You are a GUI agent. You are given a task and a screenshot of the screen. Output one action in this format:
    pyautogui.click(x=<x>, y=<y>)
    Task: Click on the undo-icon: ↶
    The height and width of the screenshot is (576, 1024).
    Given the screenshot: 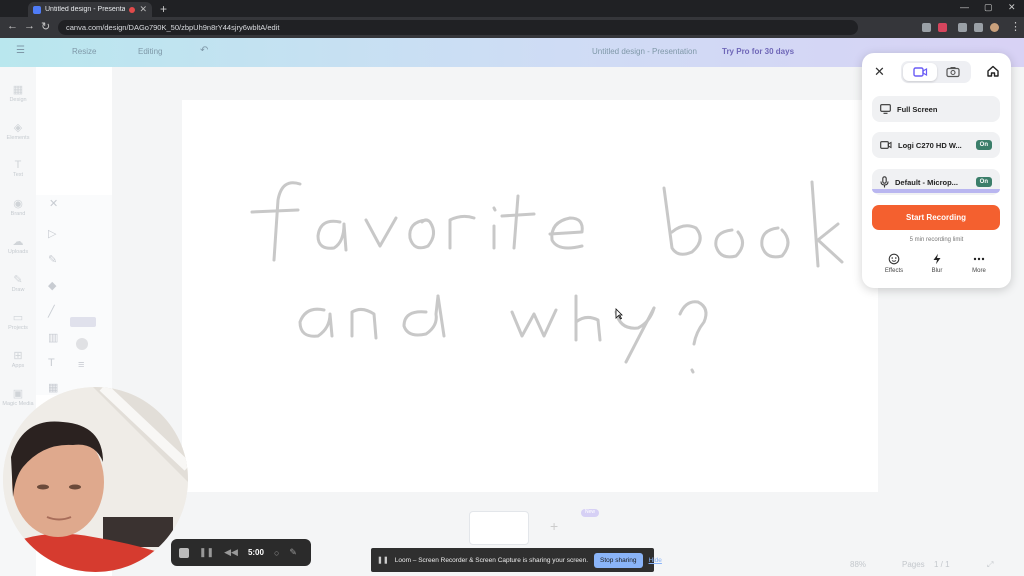 What is the action you would take?
    pyautogui.click(x=204, y=50)
    